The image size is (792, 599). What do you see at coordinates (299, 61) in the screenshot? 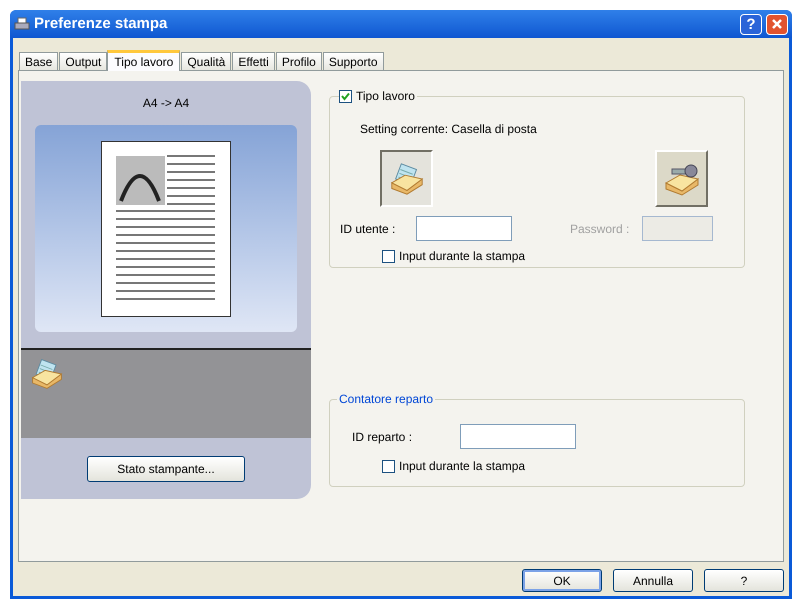
I see `tab: Profilo` at bounding box center [299, 61].